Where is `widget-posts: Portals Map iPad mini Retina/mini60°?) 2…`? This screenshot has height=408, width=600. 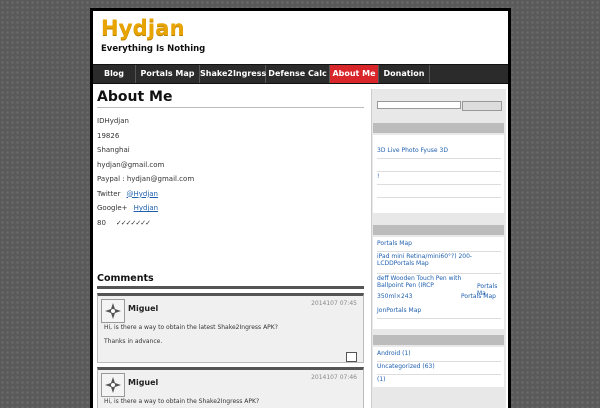 widget-posts: Portals Map iPad mini Retina/mini60°?) 2… is located at coordinates (438, 283).